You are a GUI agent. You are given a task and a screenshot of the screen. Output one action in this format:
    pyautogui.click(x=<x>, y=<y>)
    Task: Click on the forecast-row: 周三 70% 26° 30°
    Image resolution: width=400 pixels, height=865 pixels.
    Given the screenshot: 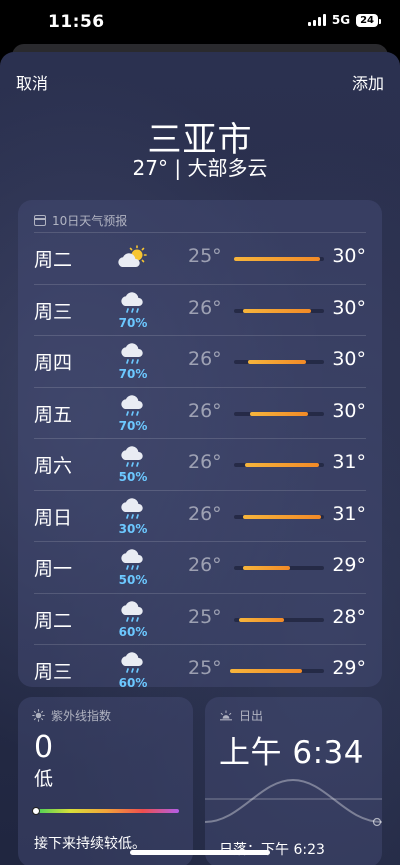 What is the action you would take?
    pyautogui.click(x=200, y=309)
    